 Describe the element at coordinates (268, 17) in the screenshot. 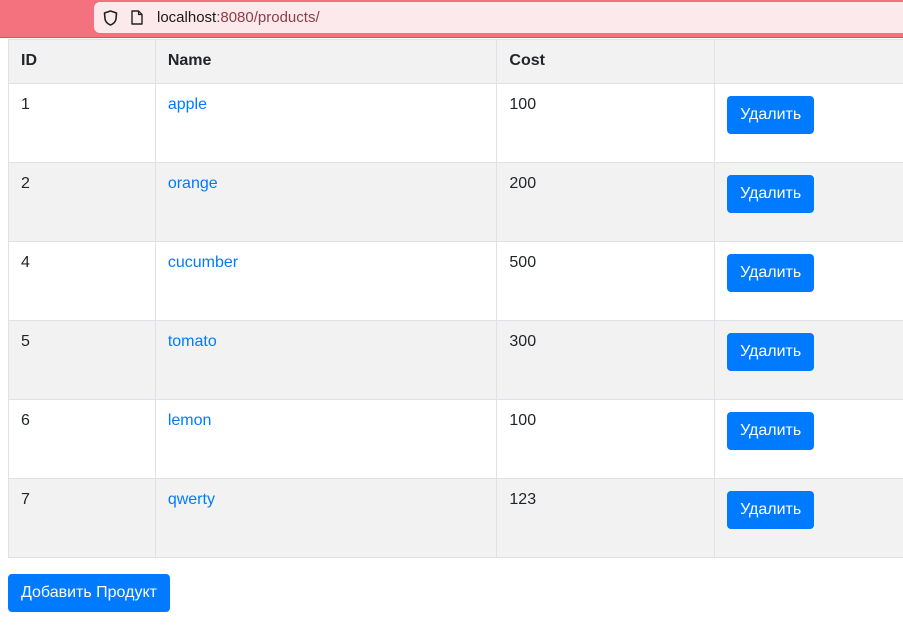

I see `url-path: :8080/products/` at that location.